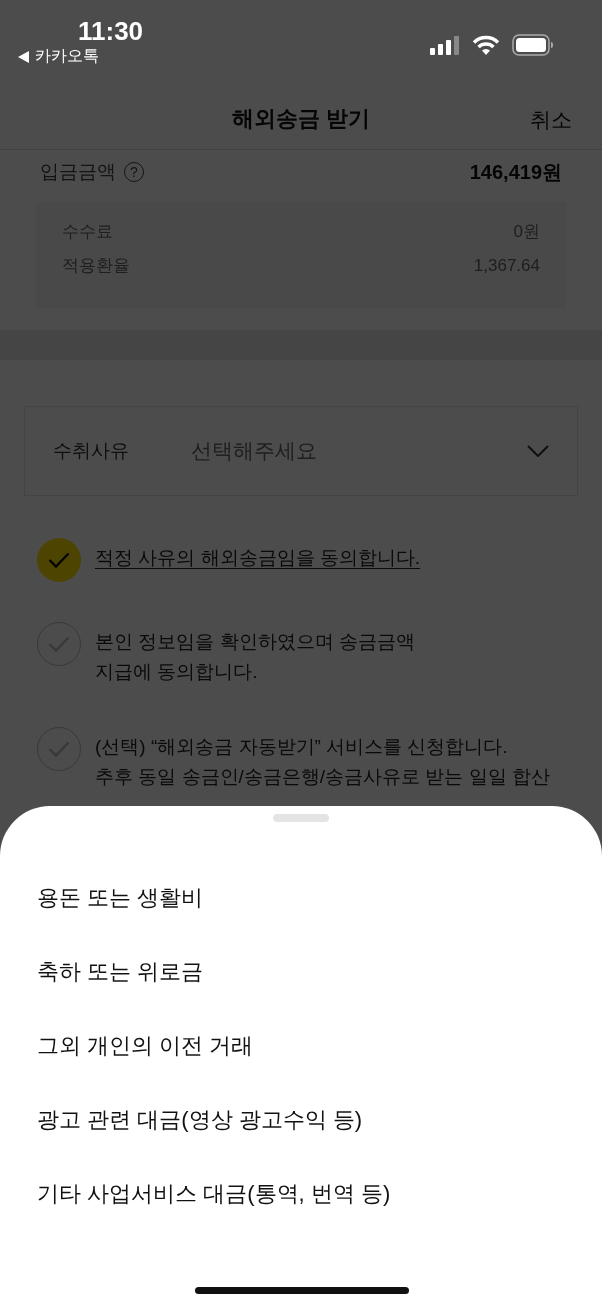 This screenshot has width=602, height=1306. What do you see at coordinates (23, 56) in the screenshot?
I see `back-arrow-icon` at bounding box center [23, 56].